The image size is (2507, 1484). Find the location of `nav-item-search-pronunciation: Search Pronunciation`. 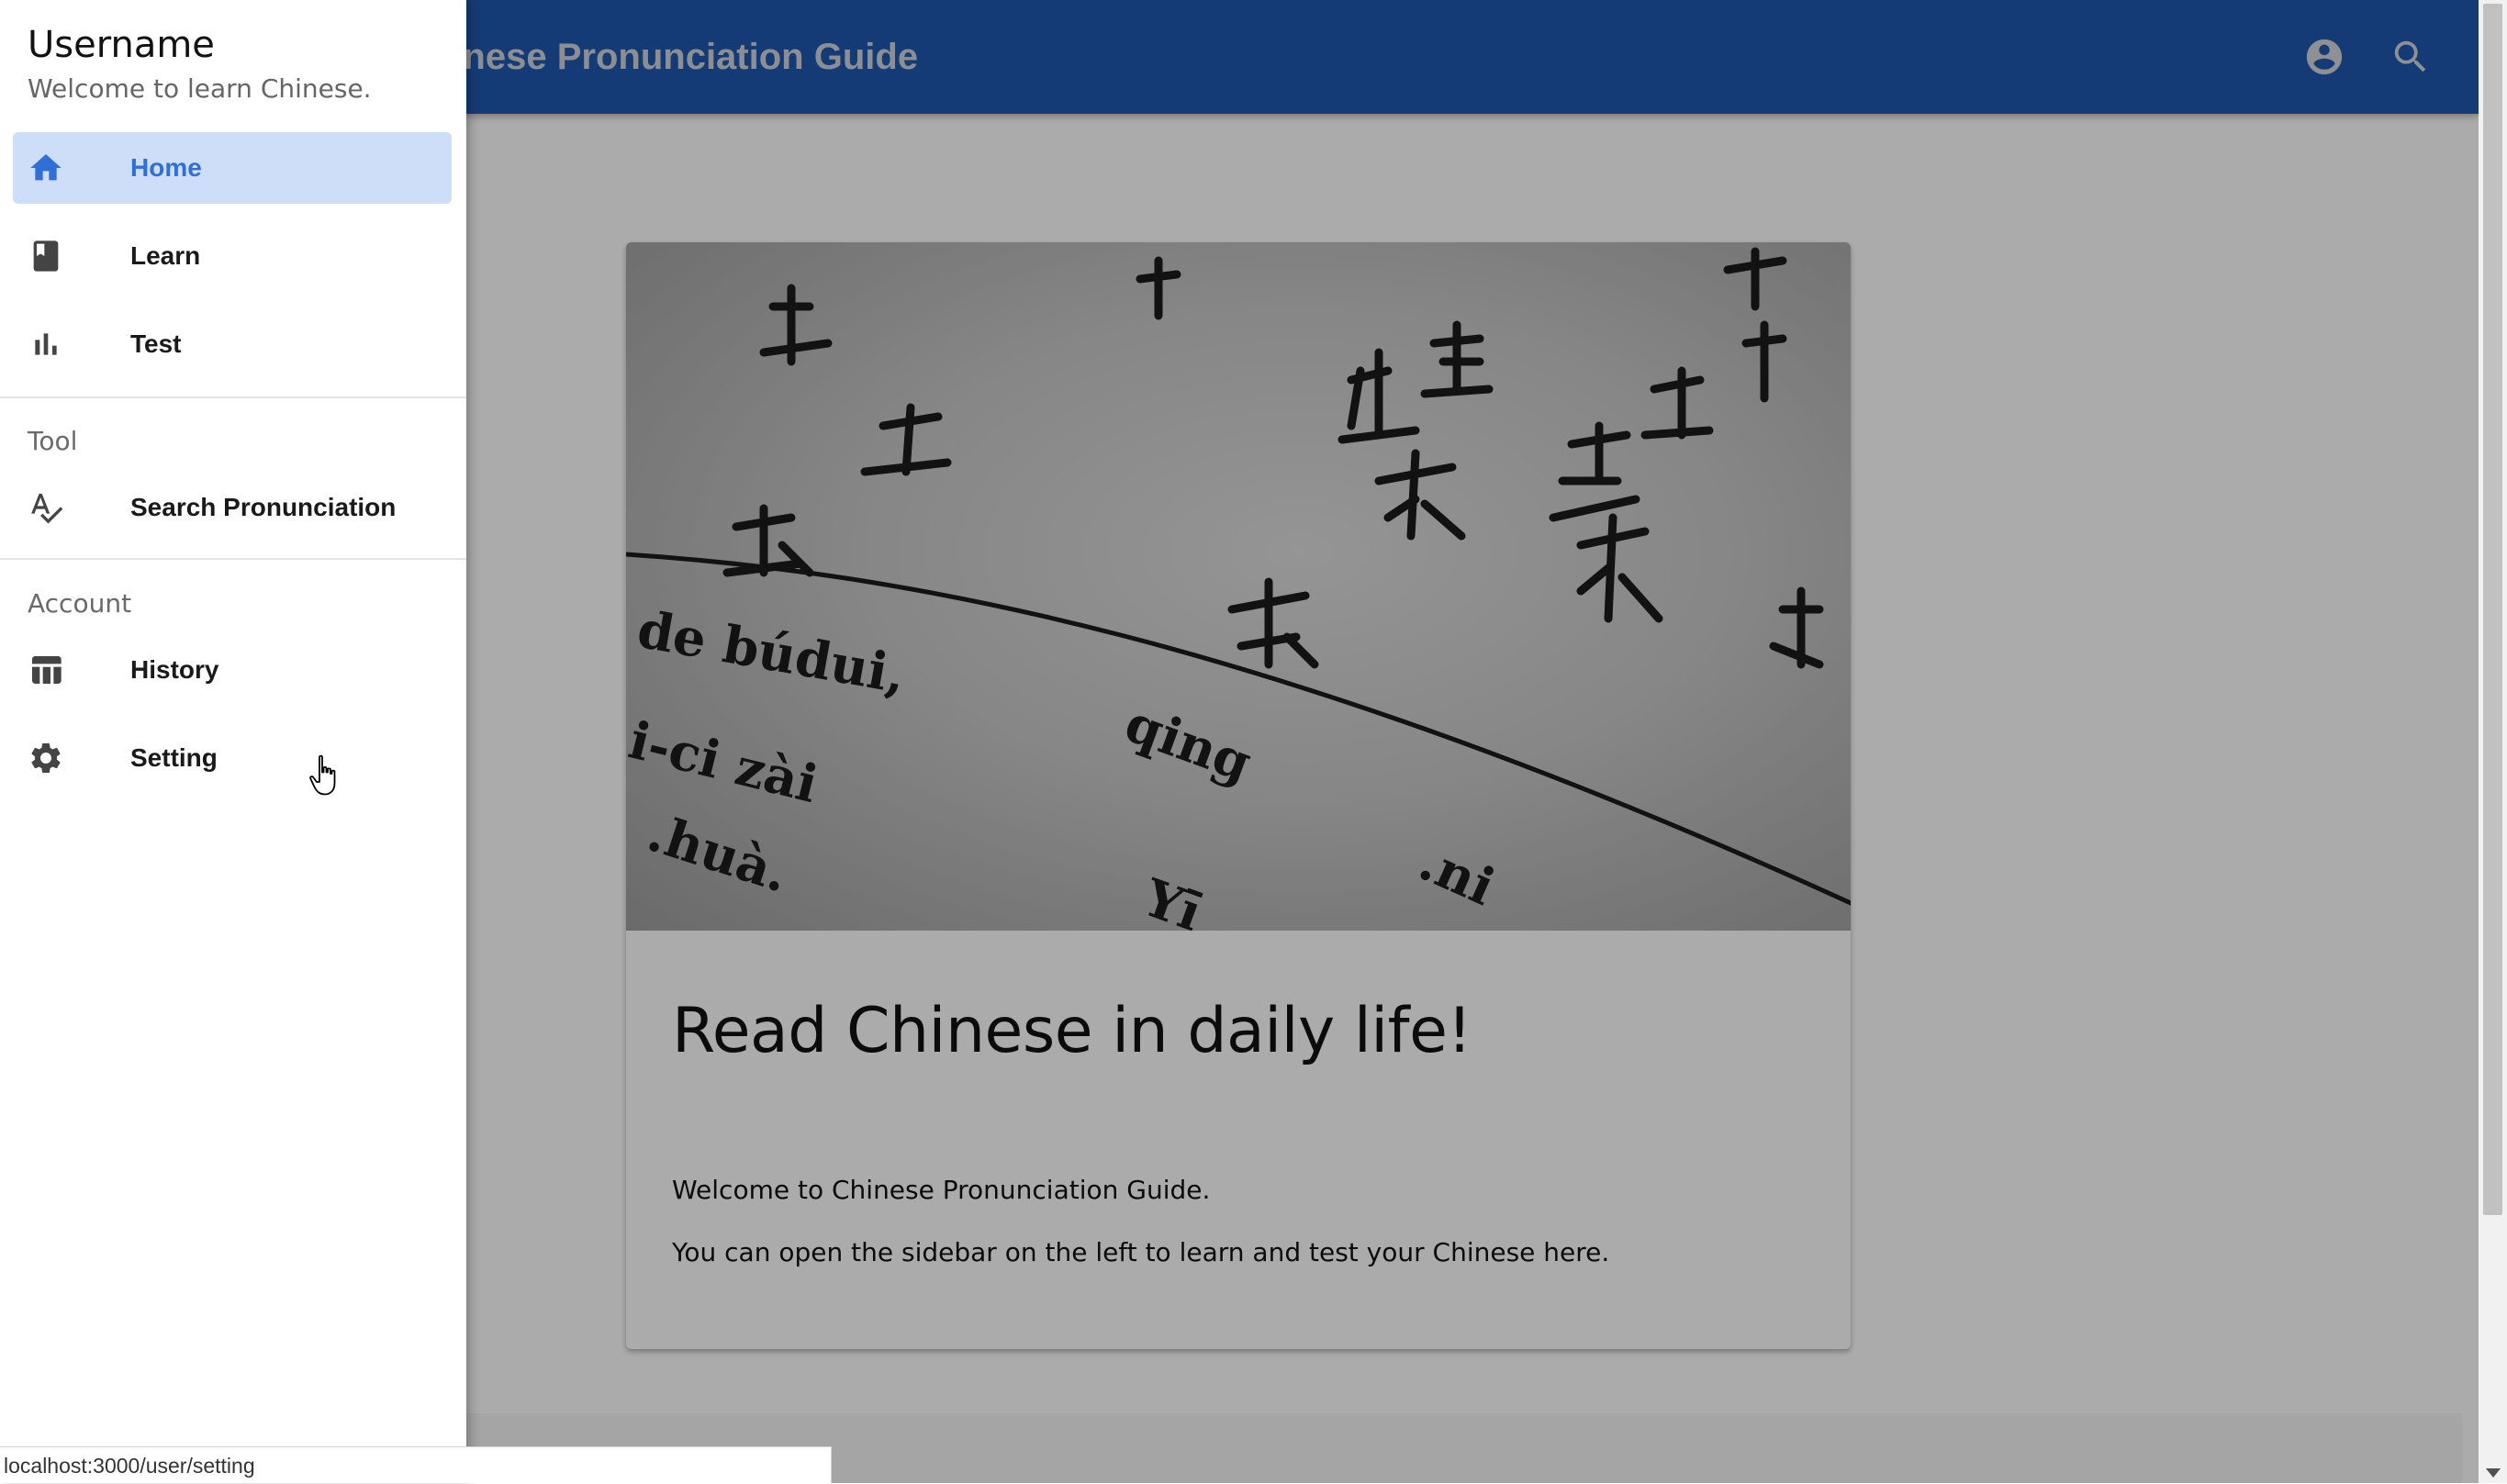

nav-item-search-pronunciation: Search Pronunciation is located at coordinates (232, 507).